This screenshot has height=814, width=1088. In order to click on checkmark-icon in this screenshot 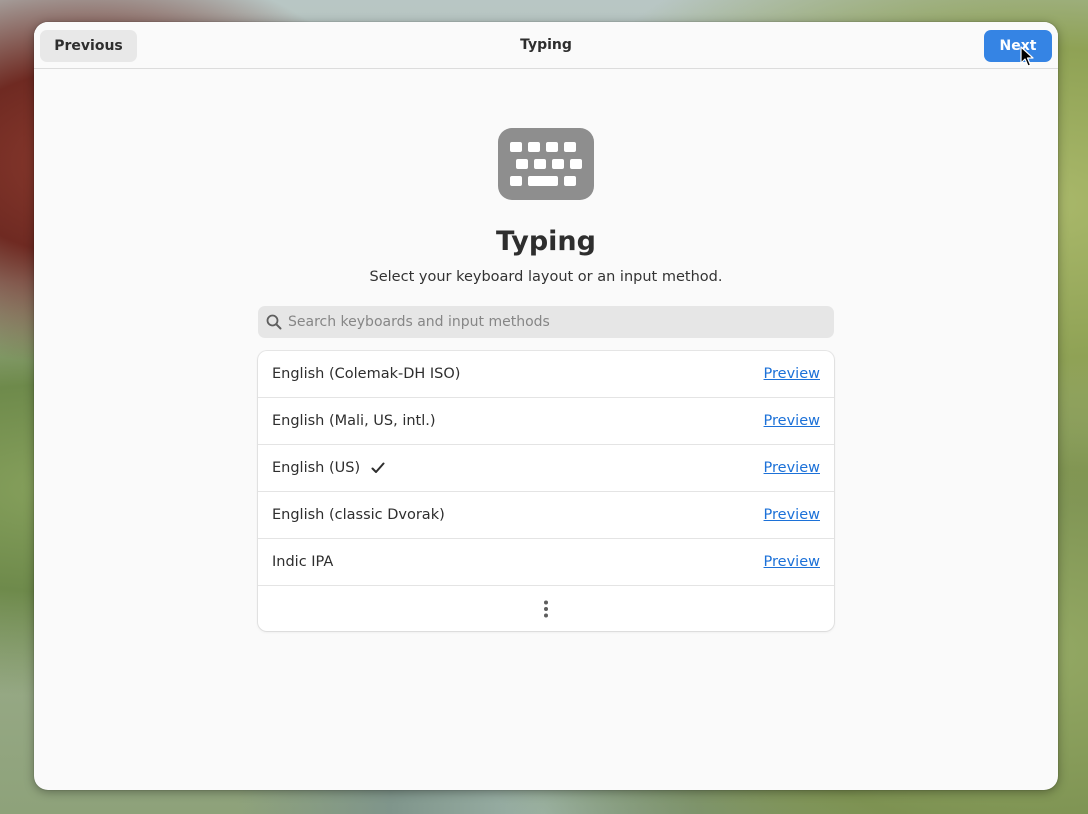, I will do `click(378, 467)`.